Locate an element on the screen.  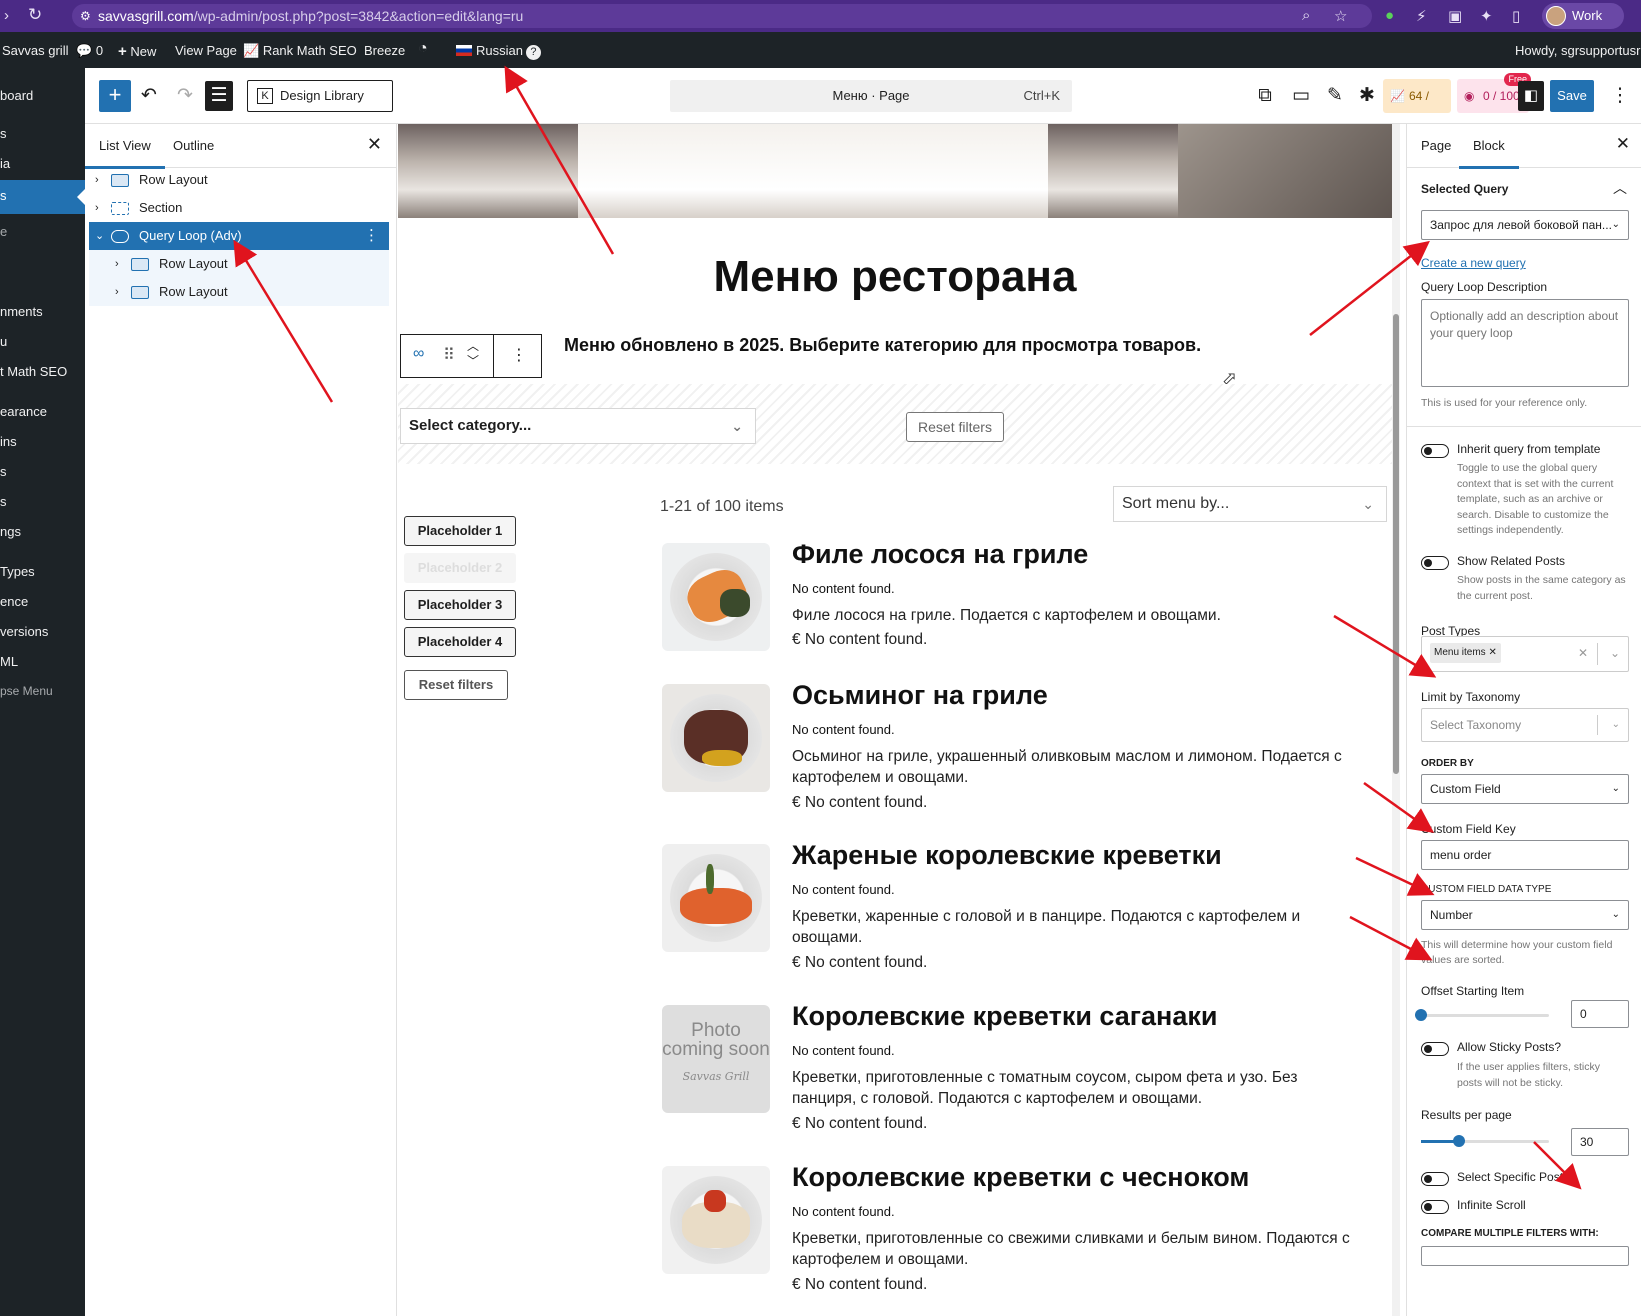
filter-placeholder-button: Placeholder 4 is located at coordinates (460, 642).